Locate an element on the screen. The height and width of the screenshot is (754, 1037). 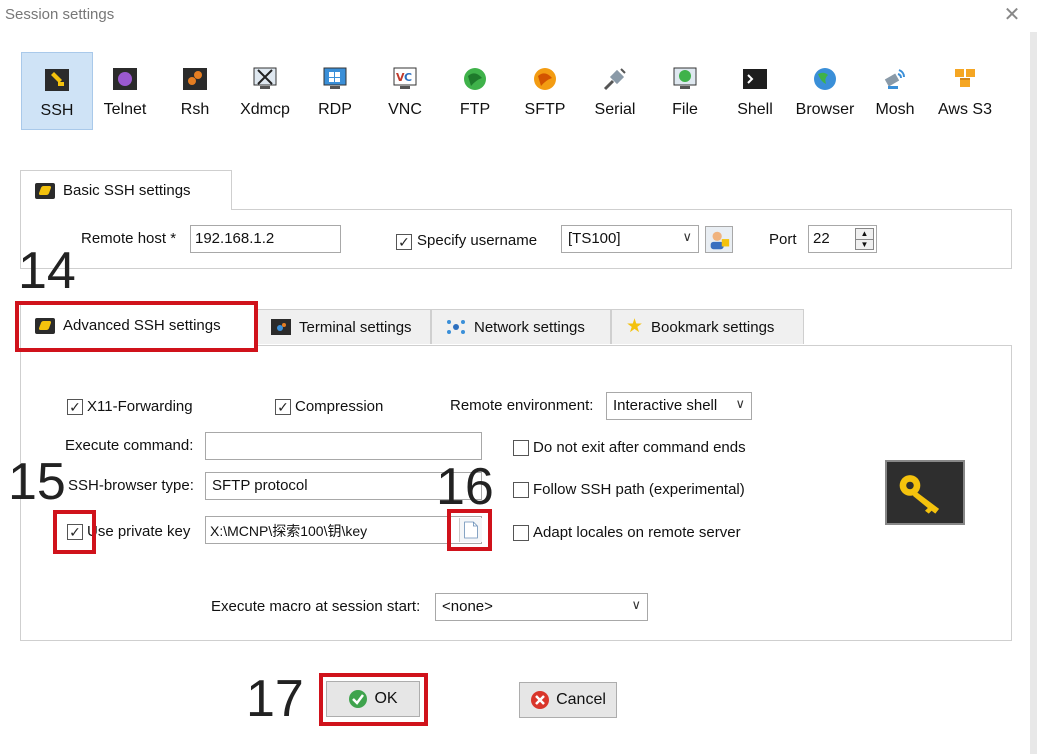
port-spinner: ▲ ▼ is located at coordinates (864, 239).